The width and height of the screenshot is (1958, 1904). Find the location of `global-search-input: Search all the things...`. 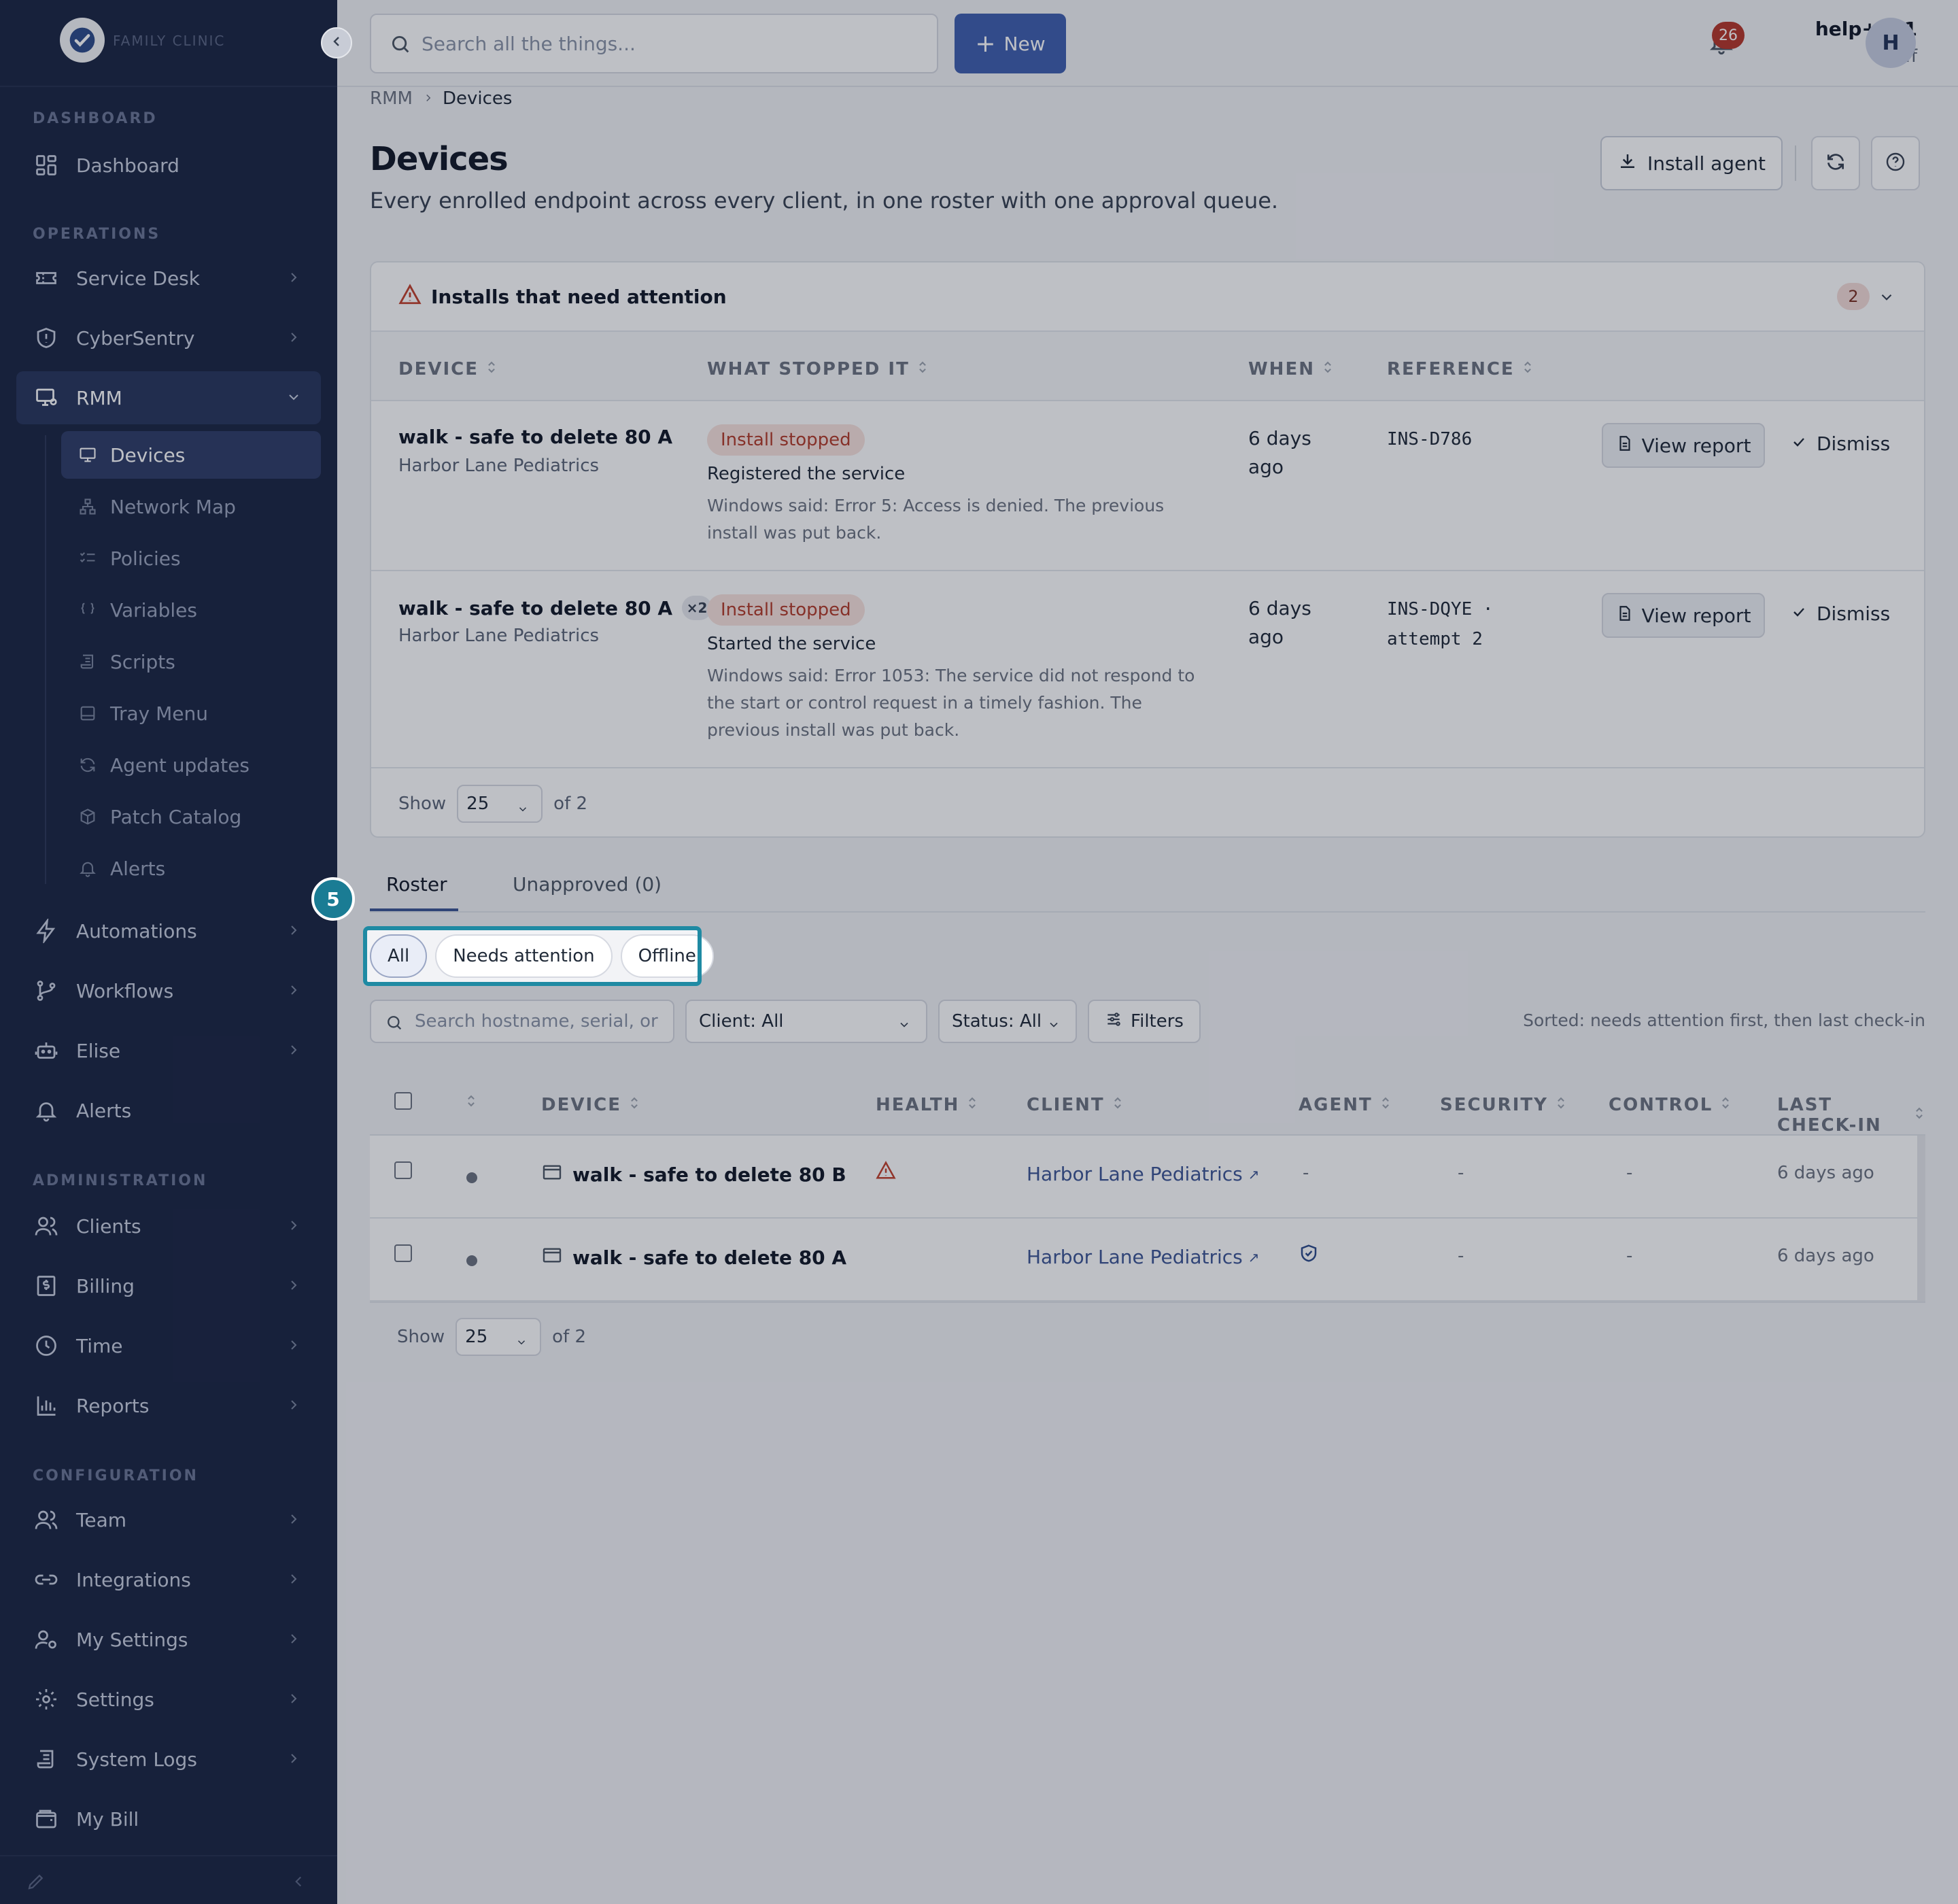

global-search-input: Search all the things... is located at coordinates (654, 44).